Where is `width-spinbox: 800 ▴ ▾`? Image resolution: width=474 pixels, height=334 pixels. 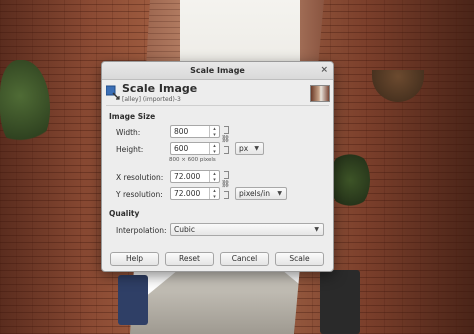
width-spinbox: 800 ▴ ▾ is located at coordinates (195, 131).